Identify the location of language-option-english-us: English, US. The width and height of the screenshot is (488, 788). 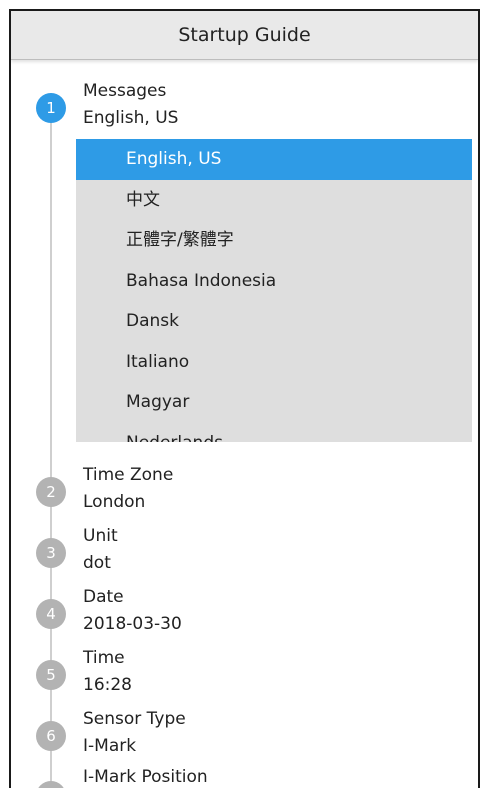
(274, 159).